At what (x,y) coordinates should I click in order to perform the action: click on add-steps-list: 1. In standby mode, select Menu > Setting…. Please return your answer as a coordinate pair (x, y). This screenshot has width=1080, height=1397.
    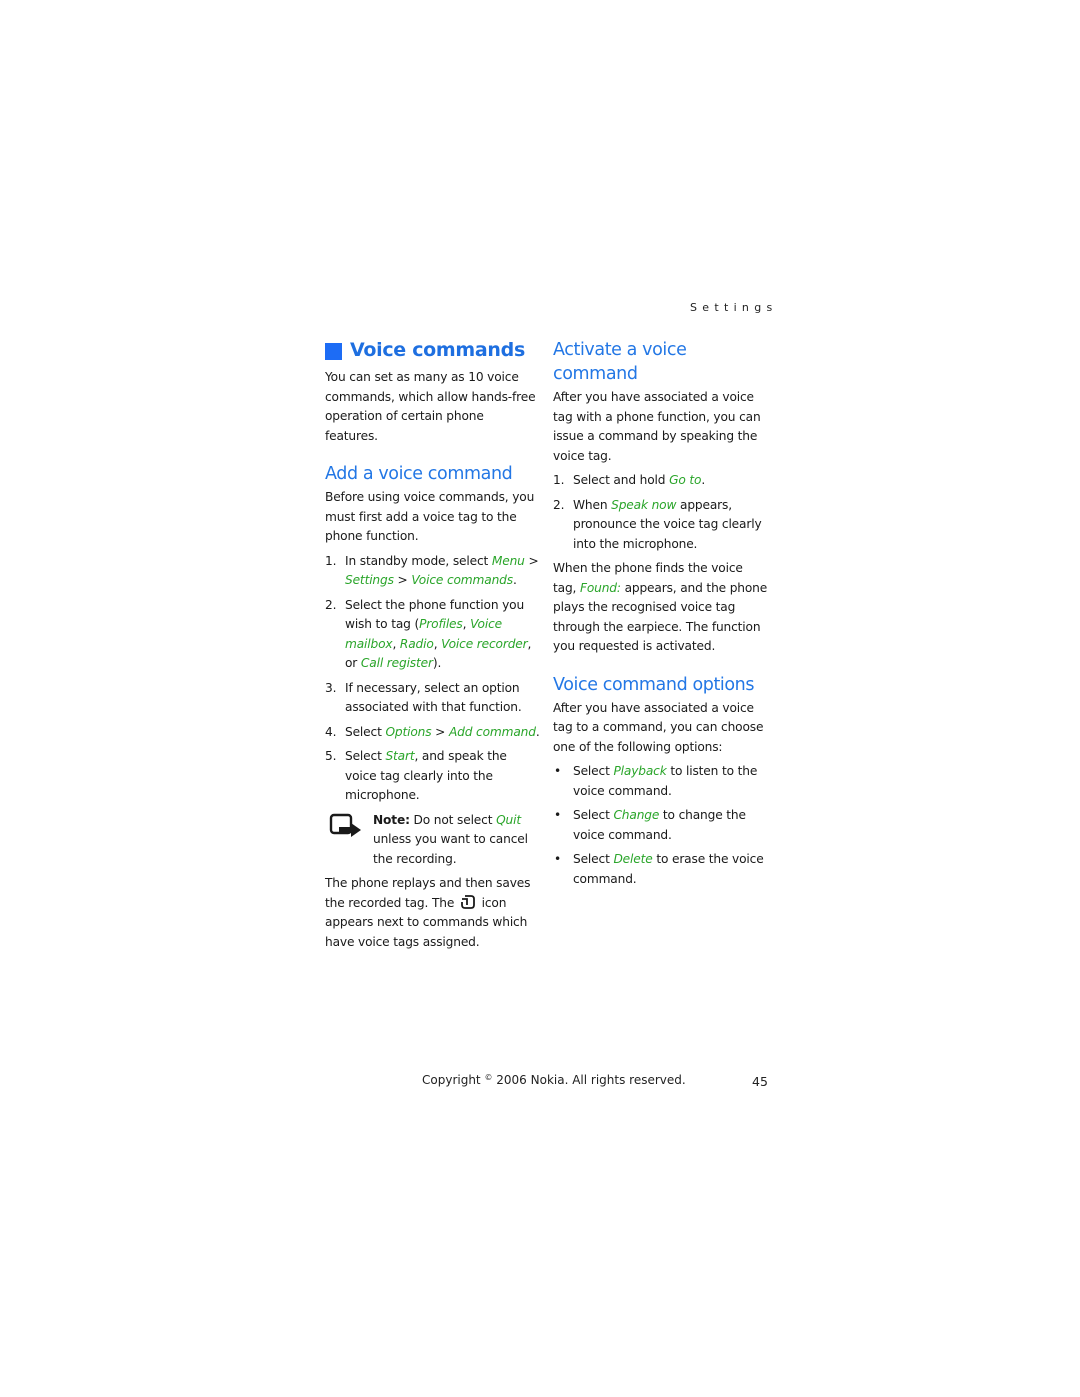
    Looking at the image, I should click on (432, 679).